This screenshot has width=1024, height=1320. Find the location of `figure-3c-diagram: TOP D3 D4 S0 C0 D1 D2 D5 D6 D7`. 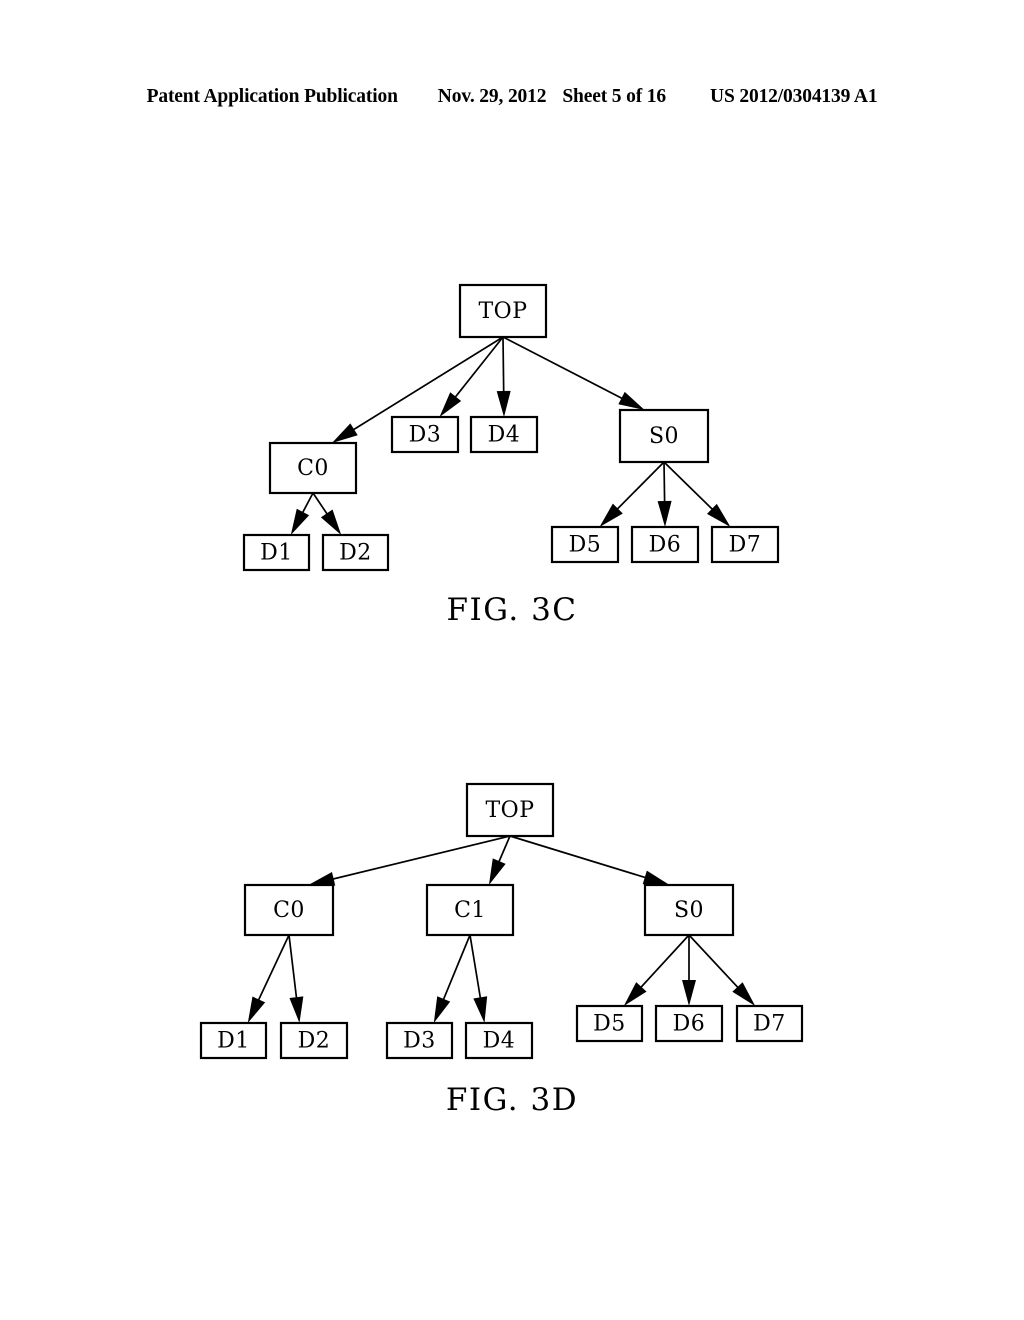

figure-3c-diagram: TOP D3 D4 S0 C0 D1 D2 D5 D6 D7 is located at coordinates (511, 427).